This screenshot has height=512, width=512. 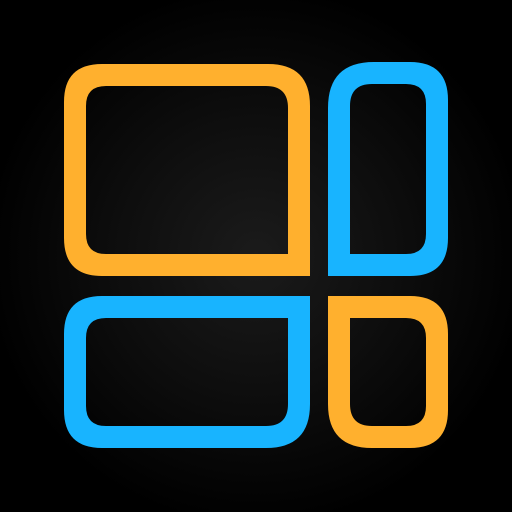 What do you see at coordinates (388, 372) in the screenshot?
I see `bottom-right-tile` at bounding box center [388, 372].